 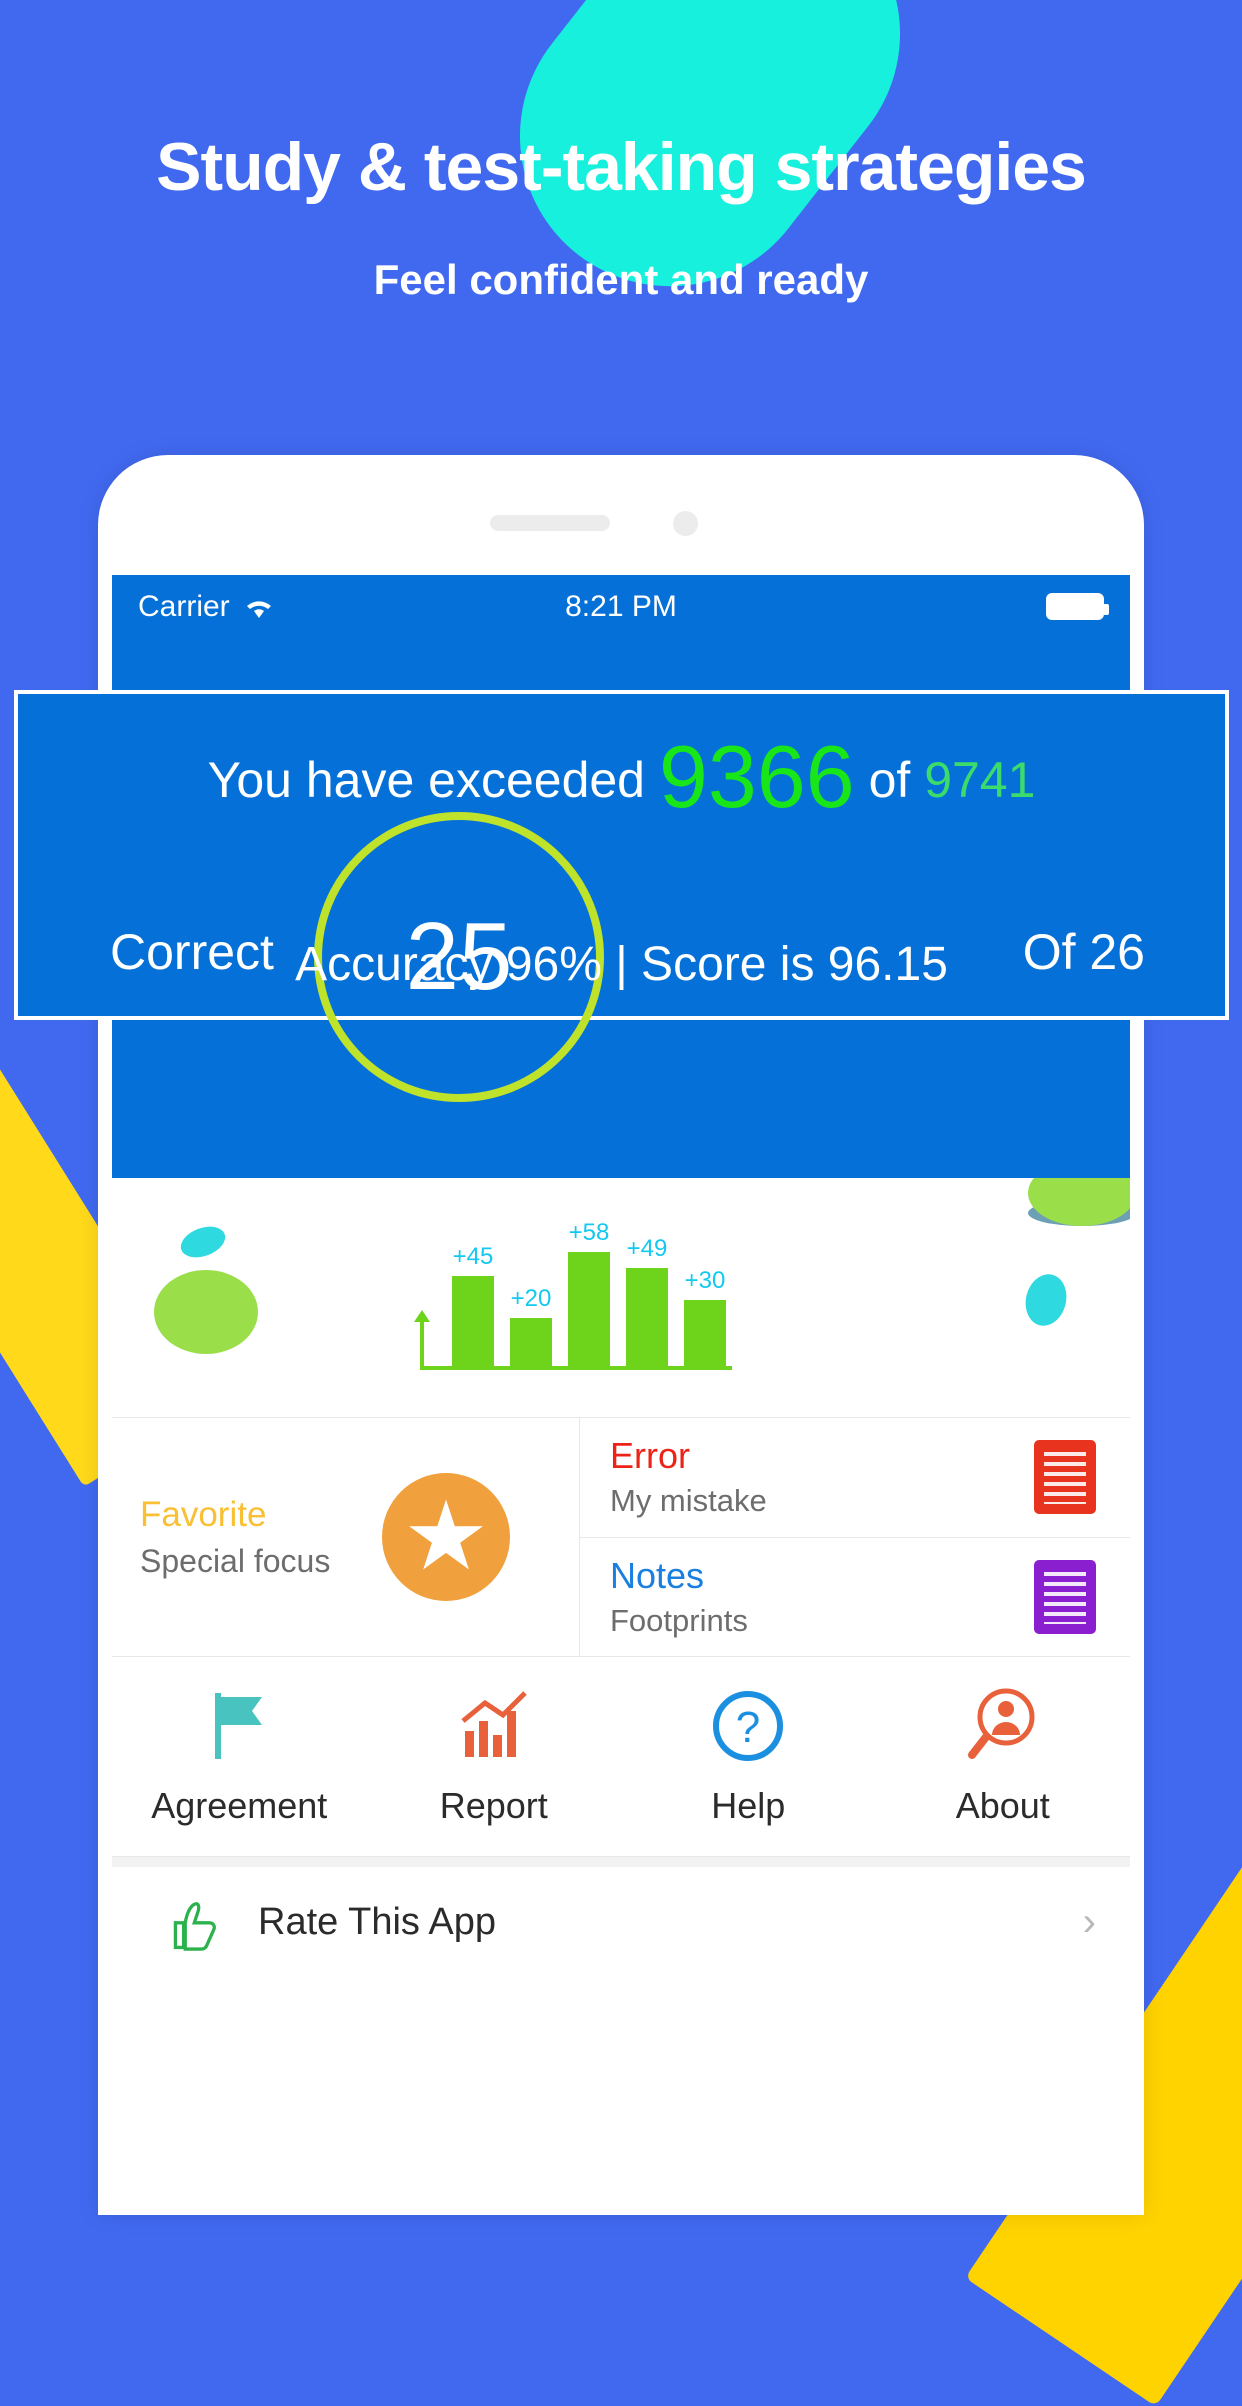 I want to click on nav-label-about: About, so click(x=1002, y=1805).